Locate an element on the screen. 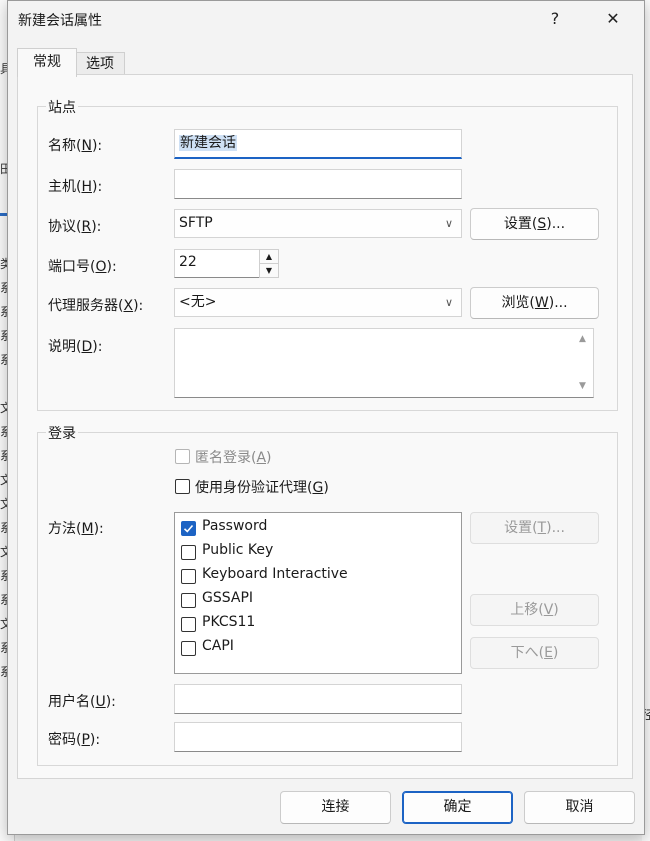 Image resolution: width=650 pixels, height=841 pixels. username-input is located at coordinates (318, 699).